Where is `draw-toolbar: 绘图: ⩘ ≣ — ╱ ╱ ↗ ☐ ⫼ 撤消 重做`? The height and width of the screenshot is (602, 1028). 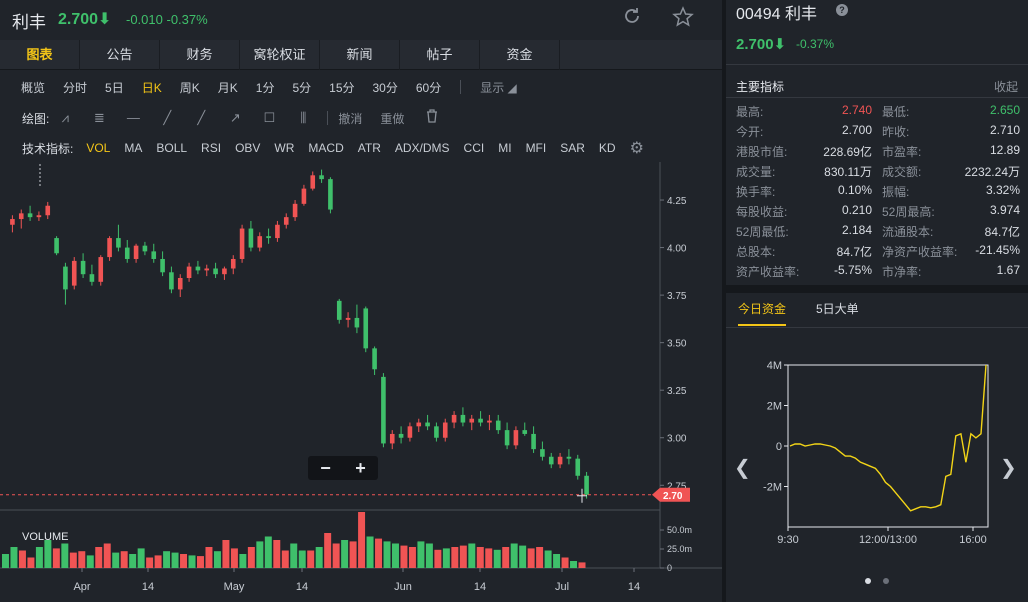 draw-toolbar: 绘图: ⩘ ≣ — ╱ ╱ ↗ ☐ ⫼ 撤消 重做 is located at coordinates (361, 118).